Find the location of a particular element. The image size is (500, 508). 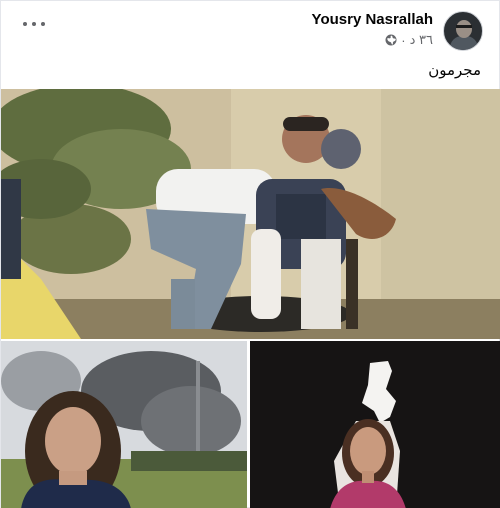

globe-icon is located at coordinates (391, 40).